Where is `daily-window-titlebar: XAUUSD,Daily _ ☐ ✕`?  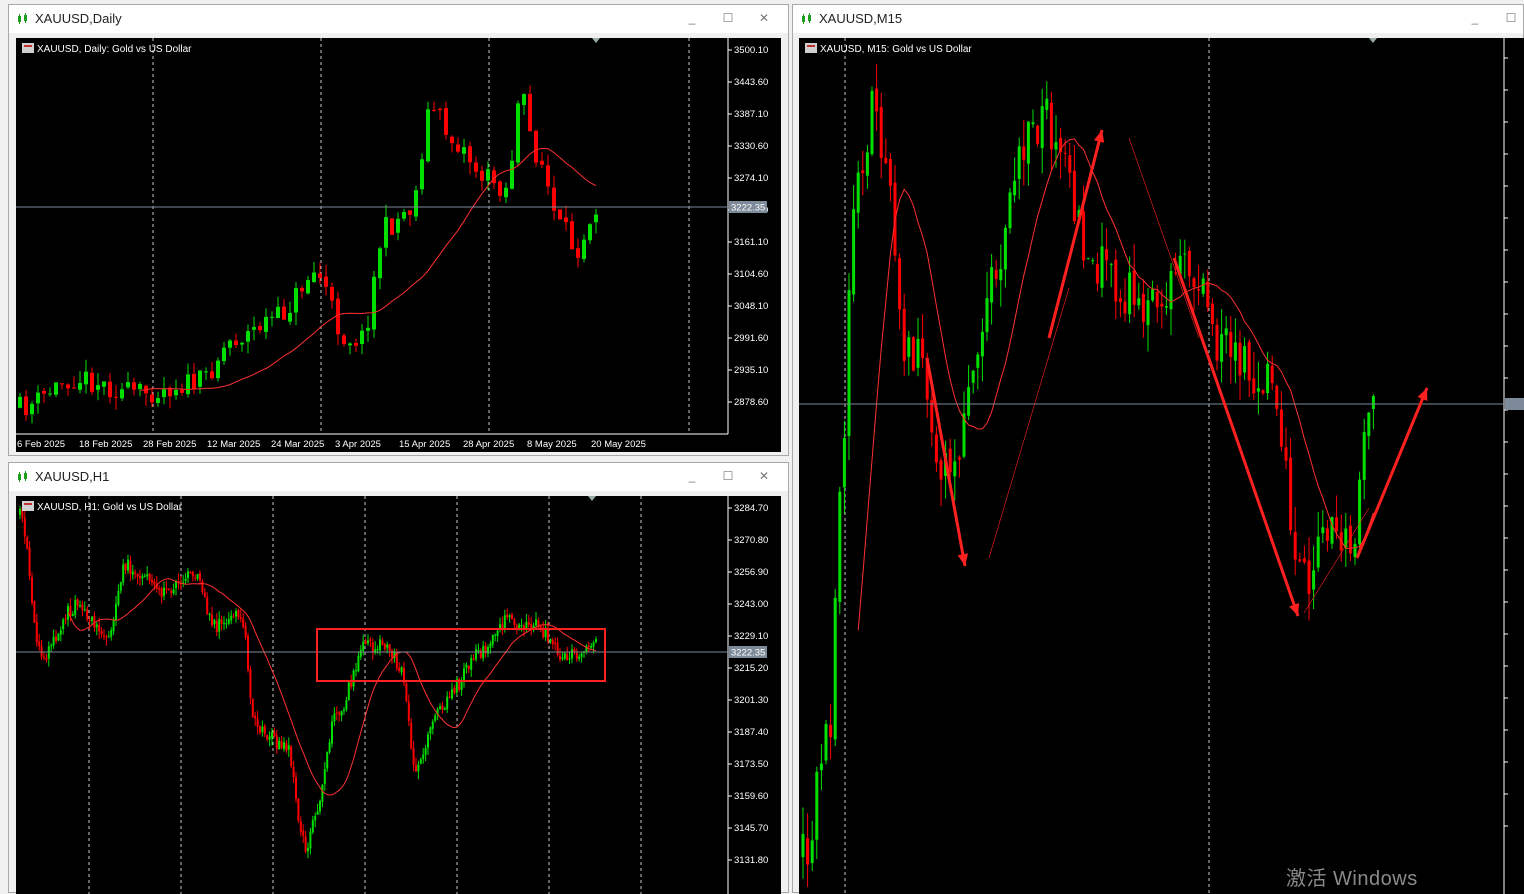
daily-window-titlebar: XAUUSD,Daily _ ☐ ✕ is located at coordinates (398, 19).